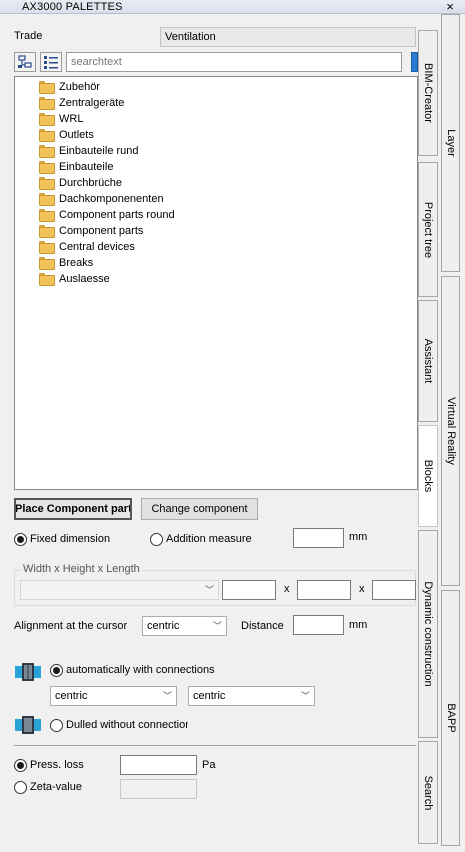 Image resolution: width=465 pixels, height=852 pixels. What do you see at coordinates (20, 787) in the screenshot?
I see `zeta-radio` at bounding box center [20, 787].